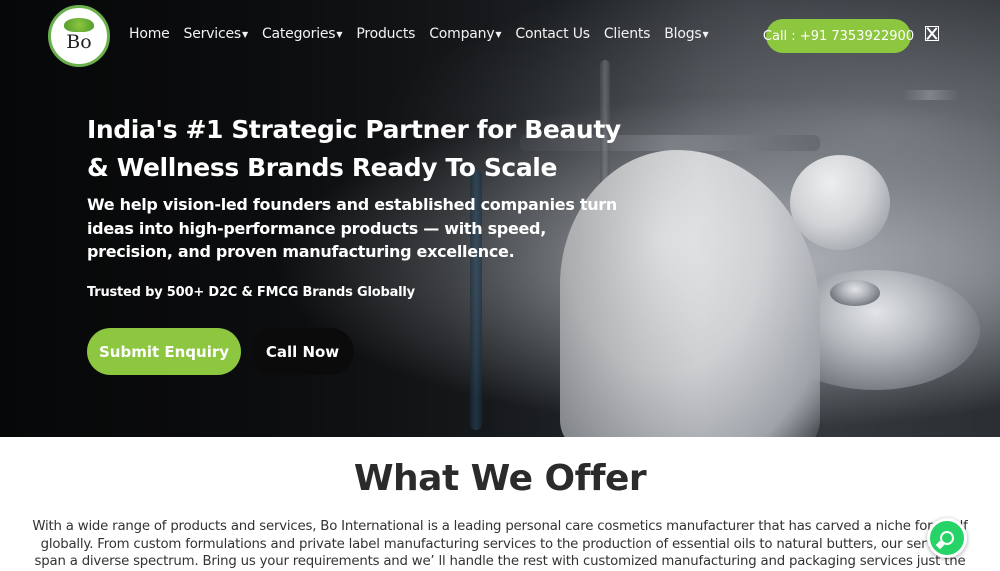 The width and height of the screenshot is (1000, 571). I want to click on submit-enquiry-button: Submit Enquiry, so click(164, 351).